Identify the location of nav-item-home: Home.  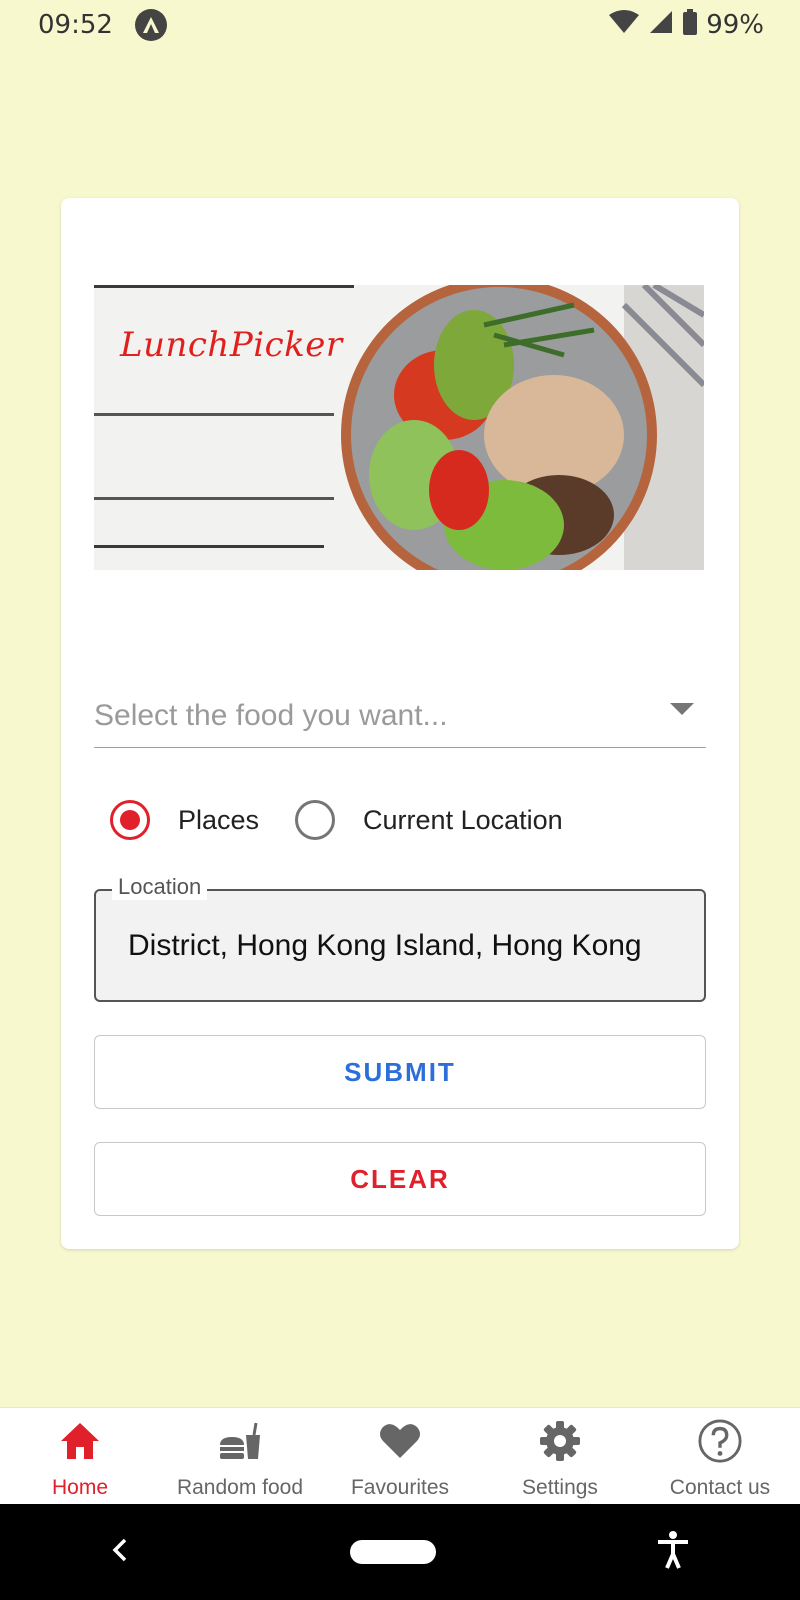
(80, 1456).